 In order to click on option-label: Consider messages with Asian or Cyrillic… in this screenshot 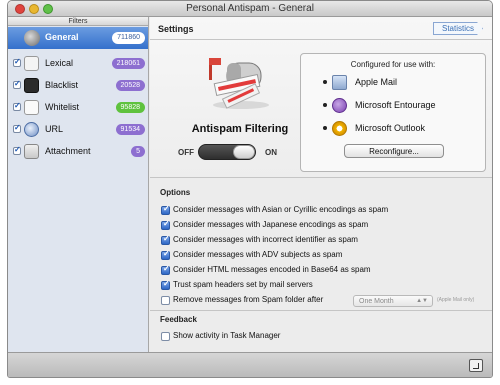, I will do `click(281, 209)`.